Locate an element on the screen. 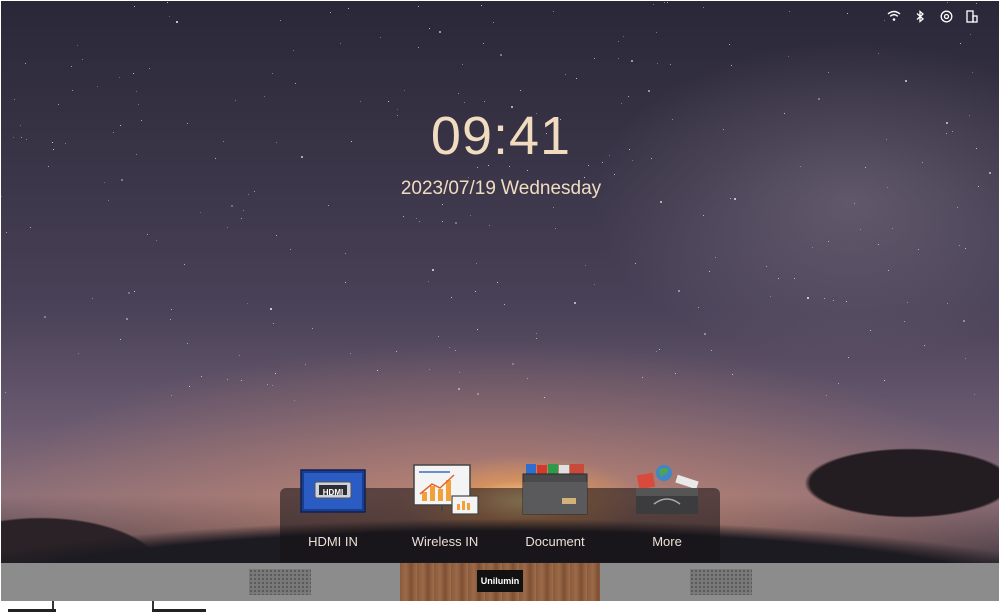  app-more: More is located at coordinates (667, 506).